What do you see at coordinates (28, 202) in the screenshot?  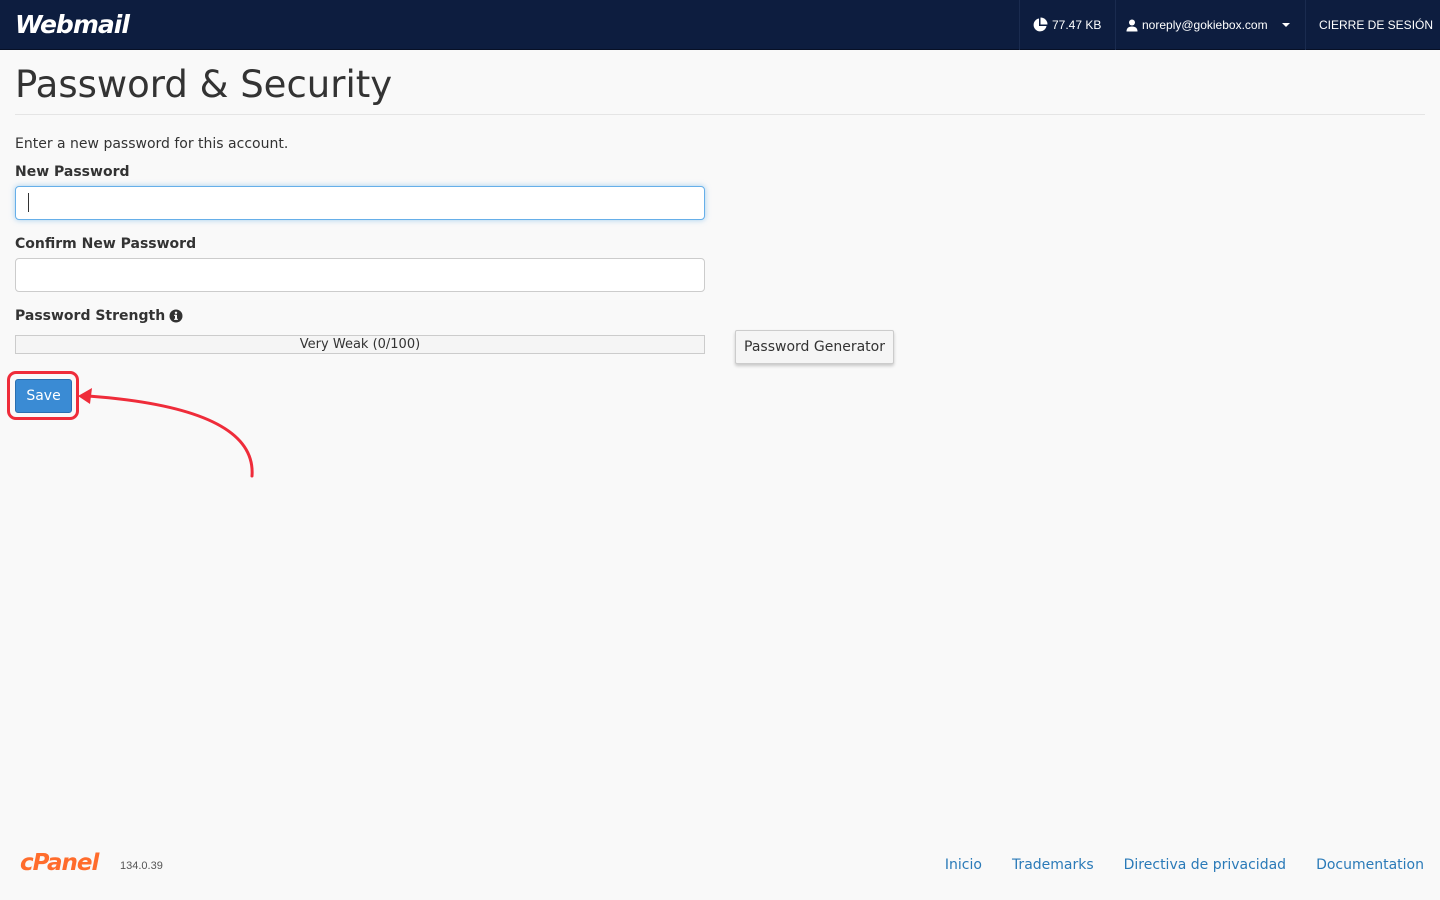 I see `text-cursor` at bounding box center [28, 202].